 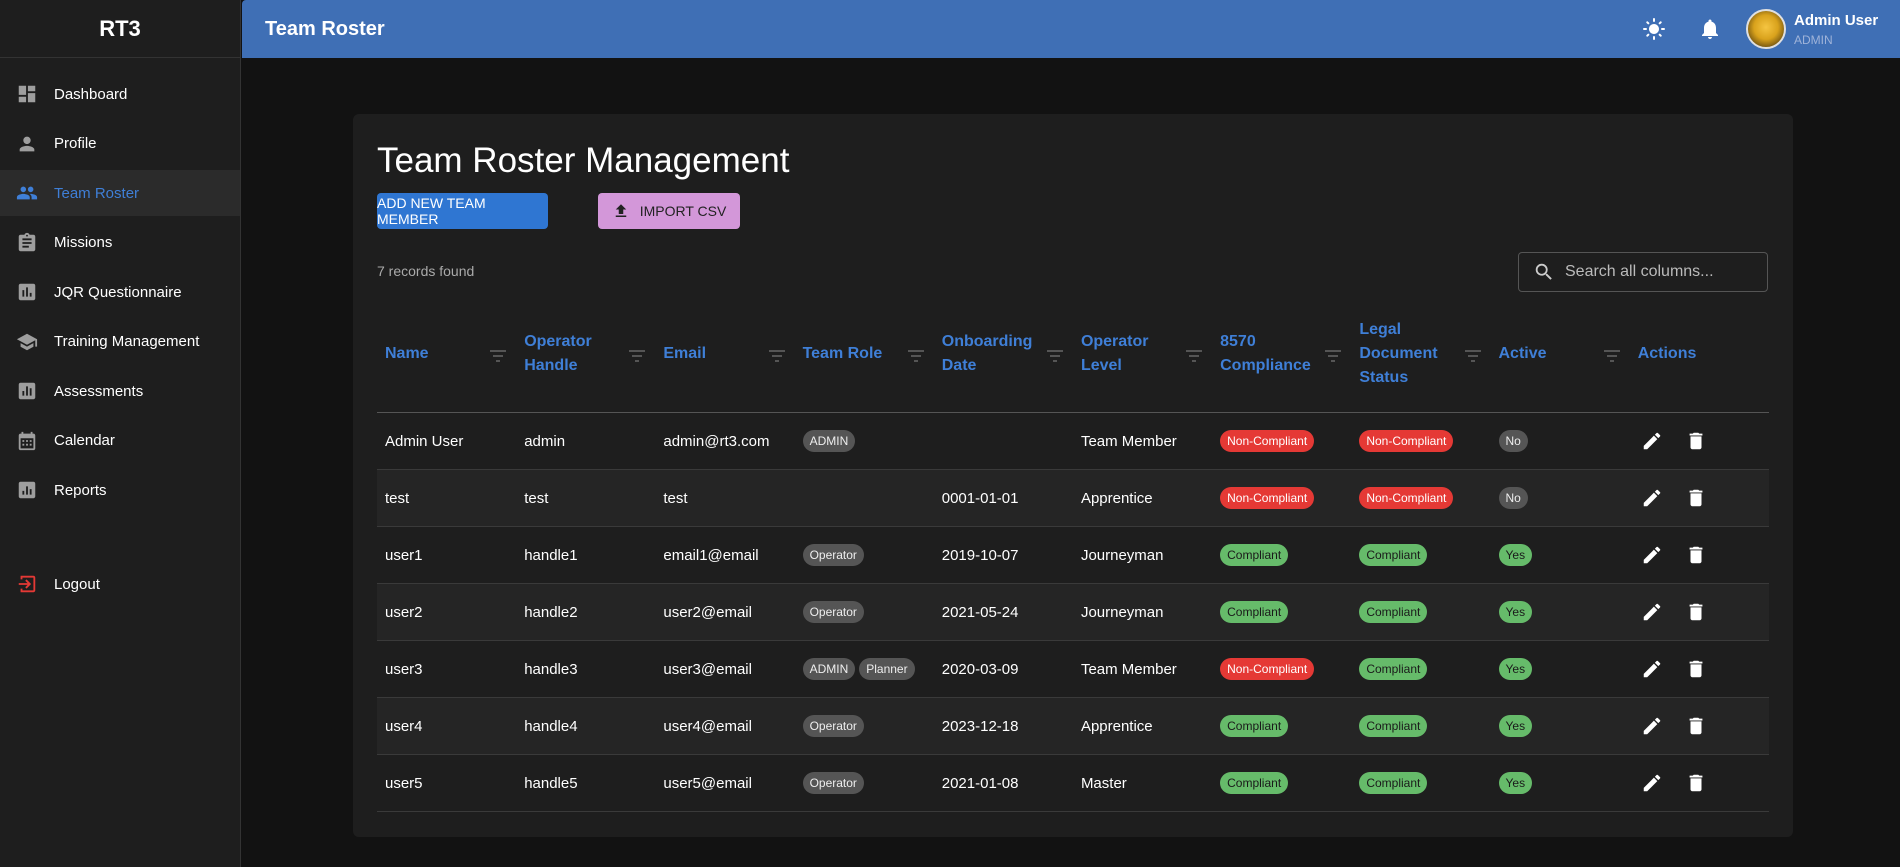 What do you see at coordinates (404, 783) in the screenshot?
I see `member-name: user5` at bounding box center [404, 783].